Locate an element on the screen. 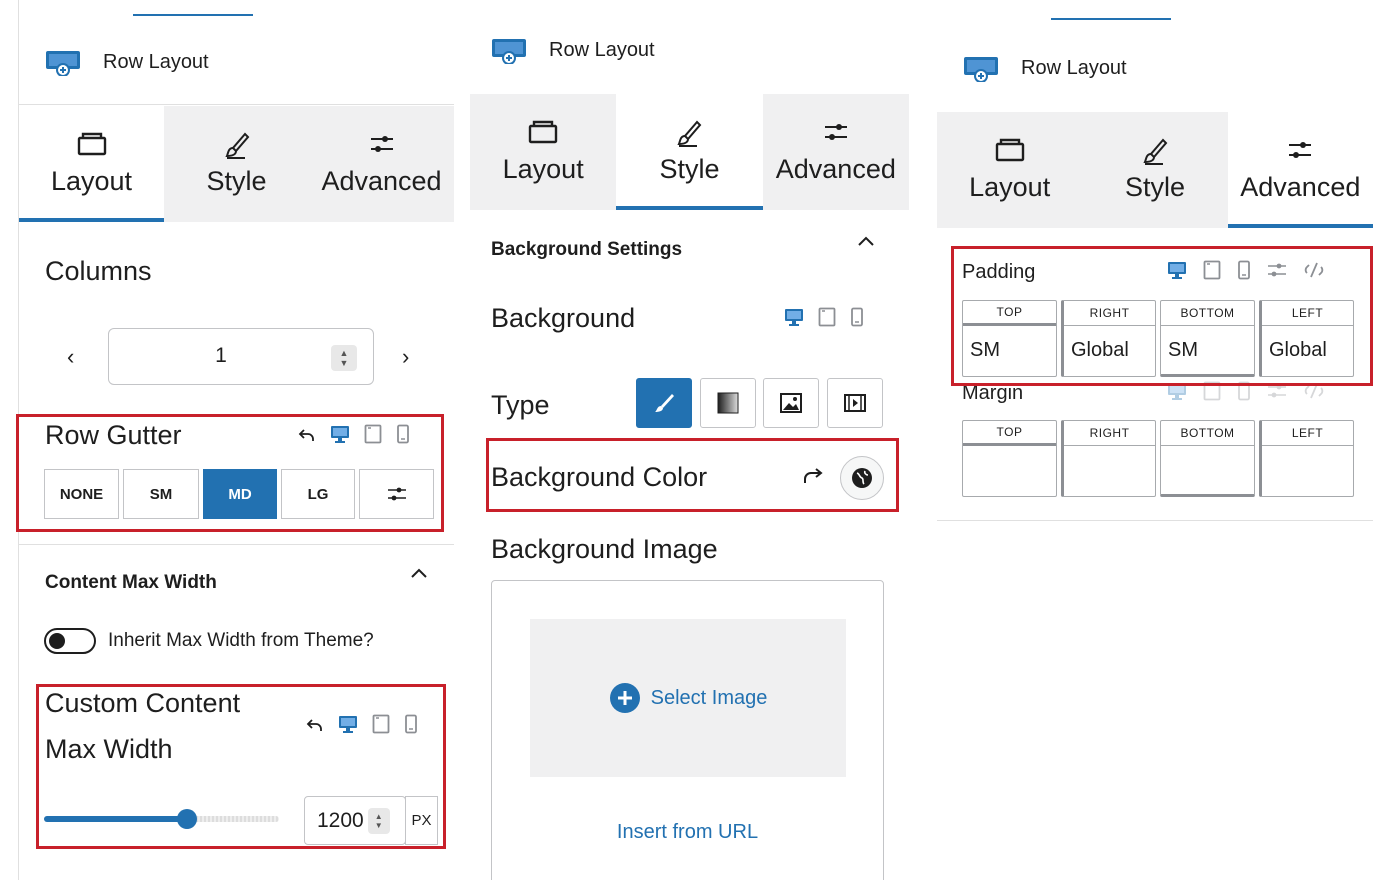  plus-circle-icon is located at coordinates (624, 698).